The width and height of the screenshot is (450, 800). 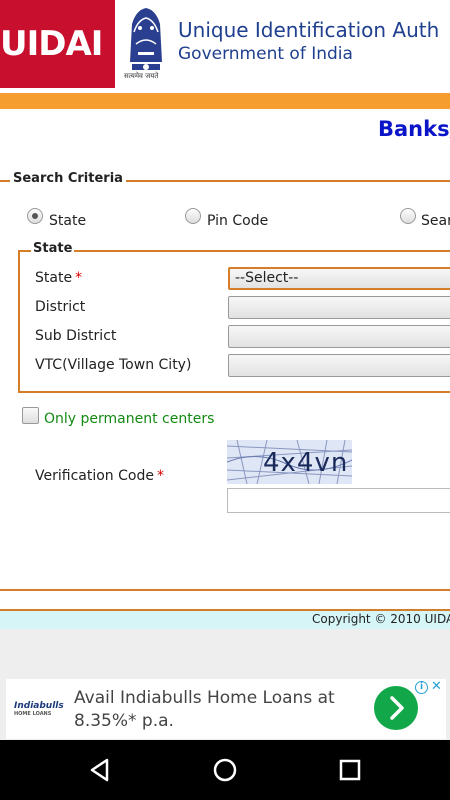 What do you see at coordinates (60, 307) in the screenshot?
I see `district-field-label: District` at bounding box center [60, 307].